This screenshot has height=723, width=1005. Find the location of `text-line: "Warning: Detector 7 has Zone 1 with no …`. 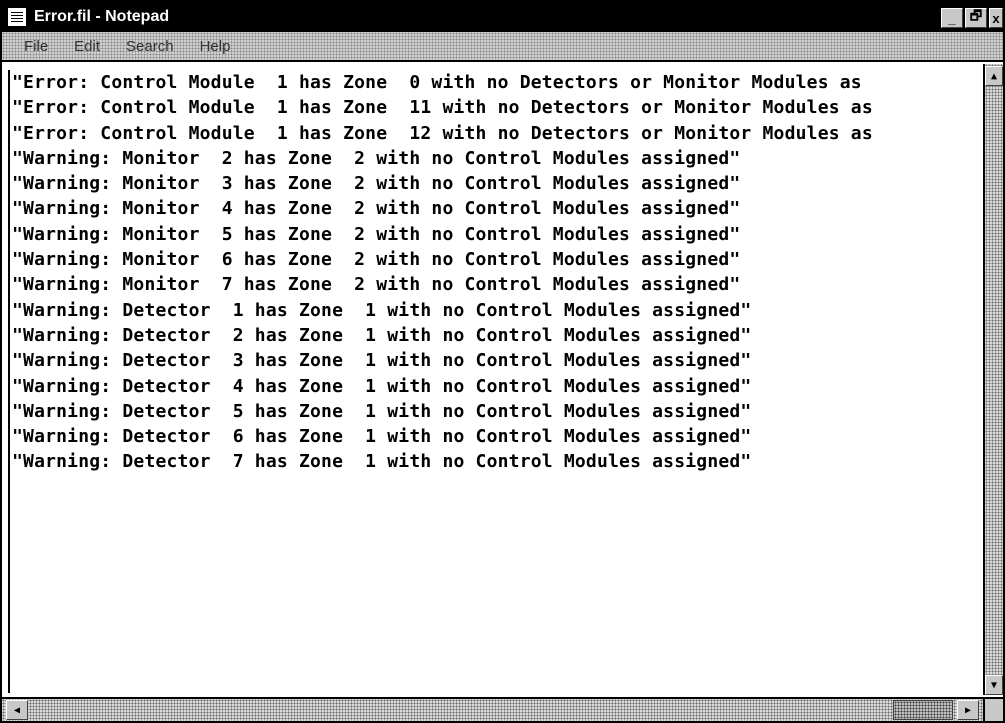

text-line: "Warning: Detector 7 has Zone 1 with no … is located at coordinates (495, 461).